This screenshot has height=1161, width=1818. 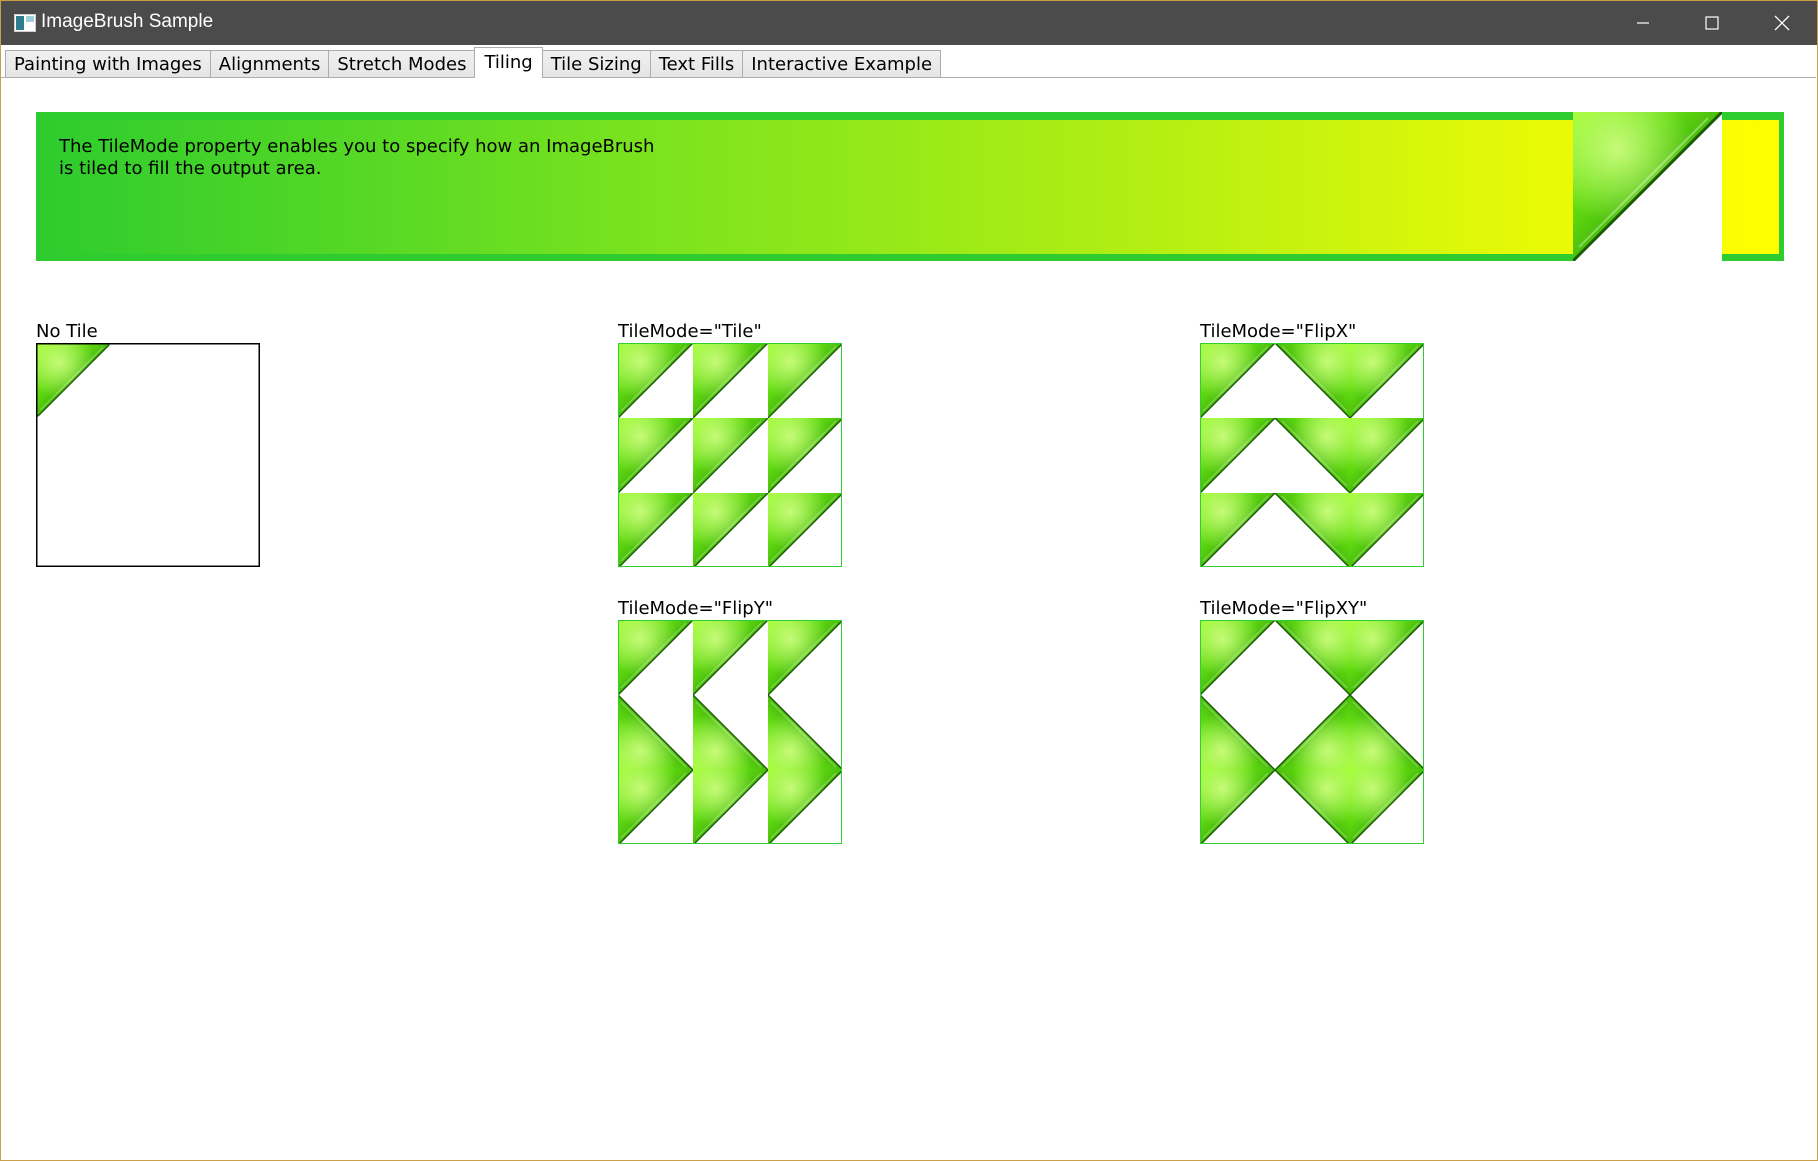 What do you see at coordinates (190, 168) in the screenshot?
I see `banner-line-2: is tiled to fill the output area.` at bounding box center [190, 168].